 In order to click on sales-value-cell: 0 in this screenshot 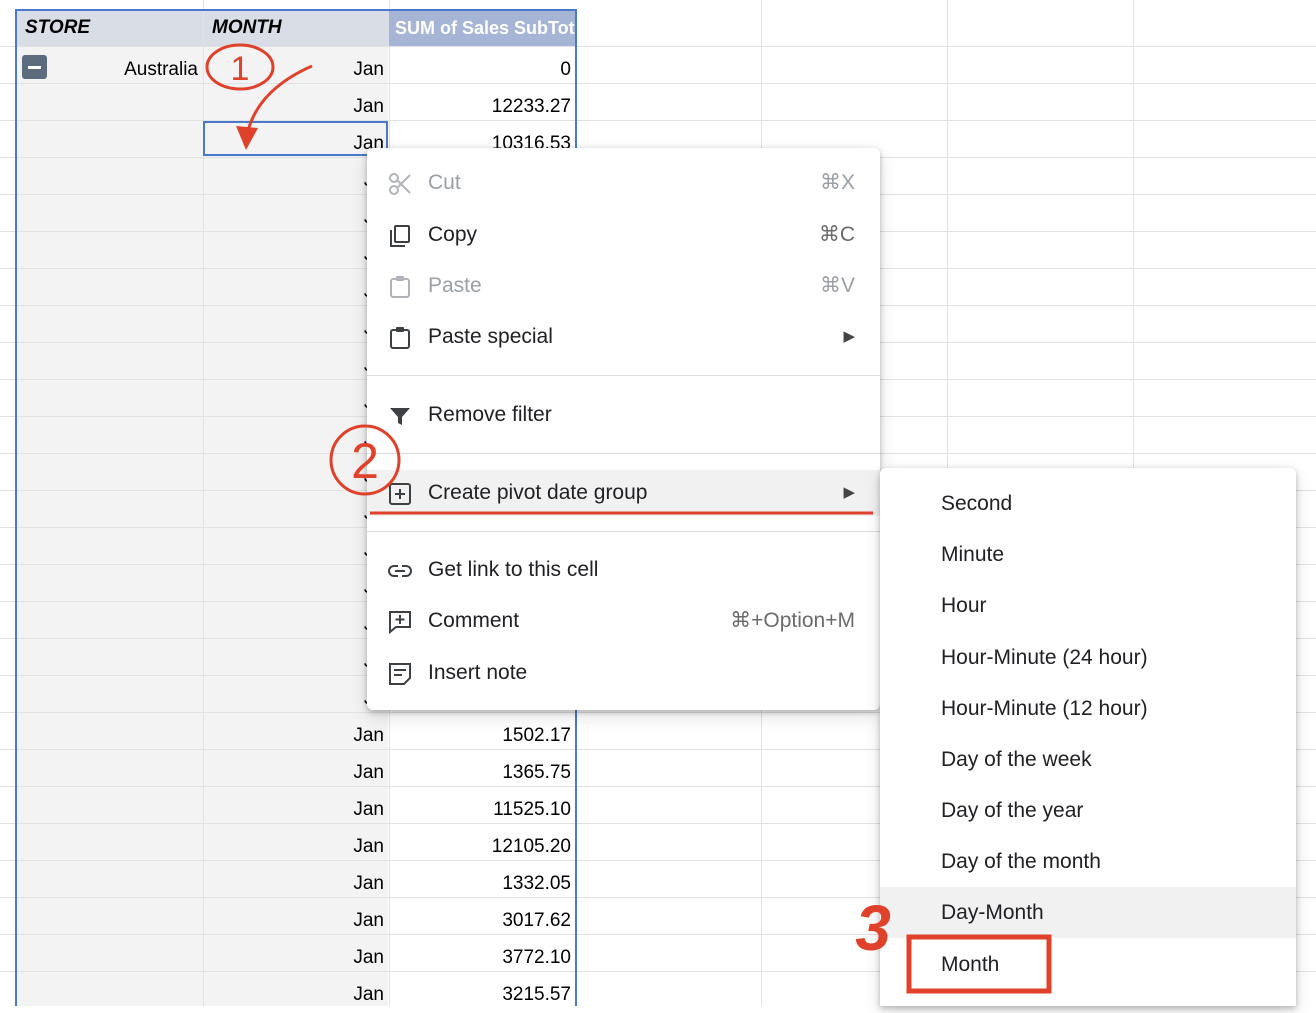, I will do `click(480, 69)`.